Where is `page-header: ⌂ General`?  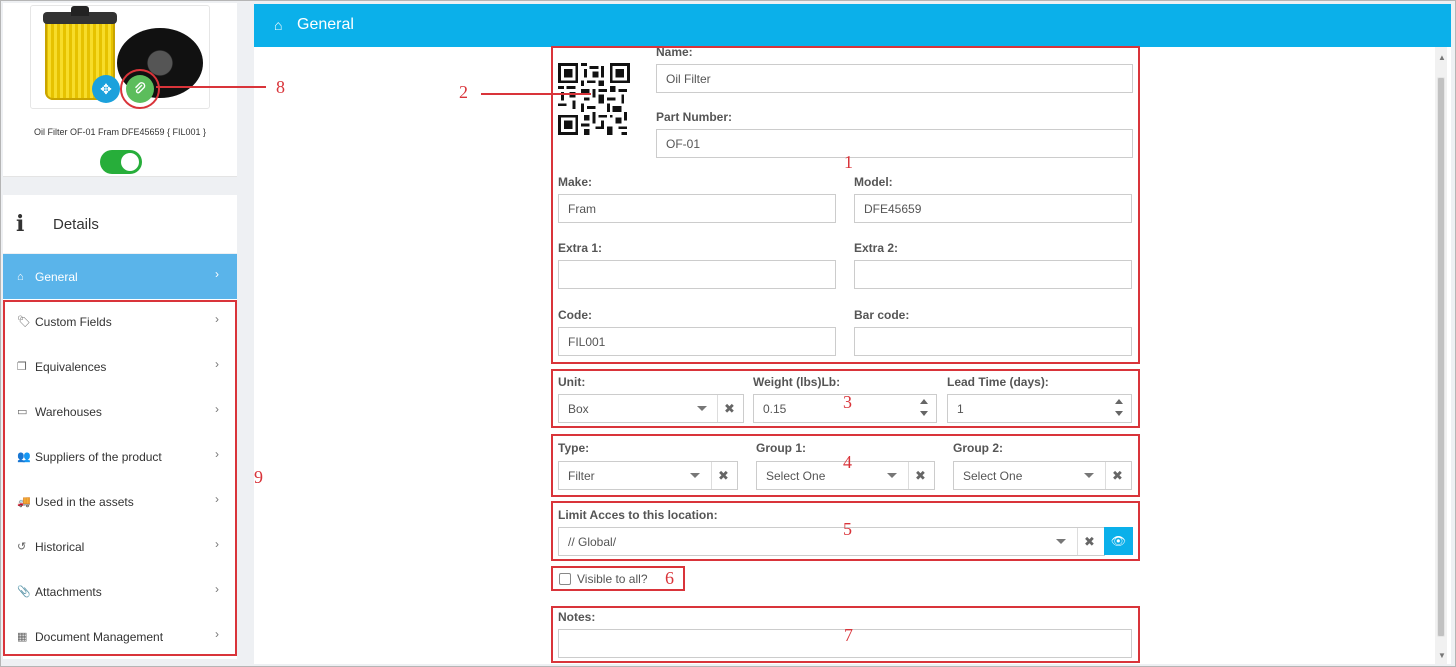 page-header: ⌂ General is located at coordinates (852, 25).